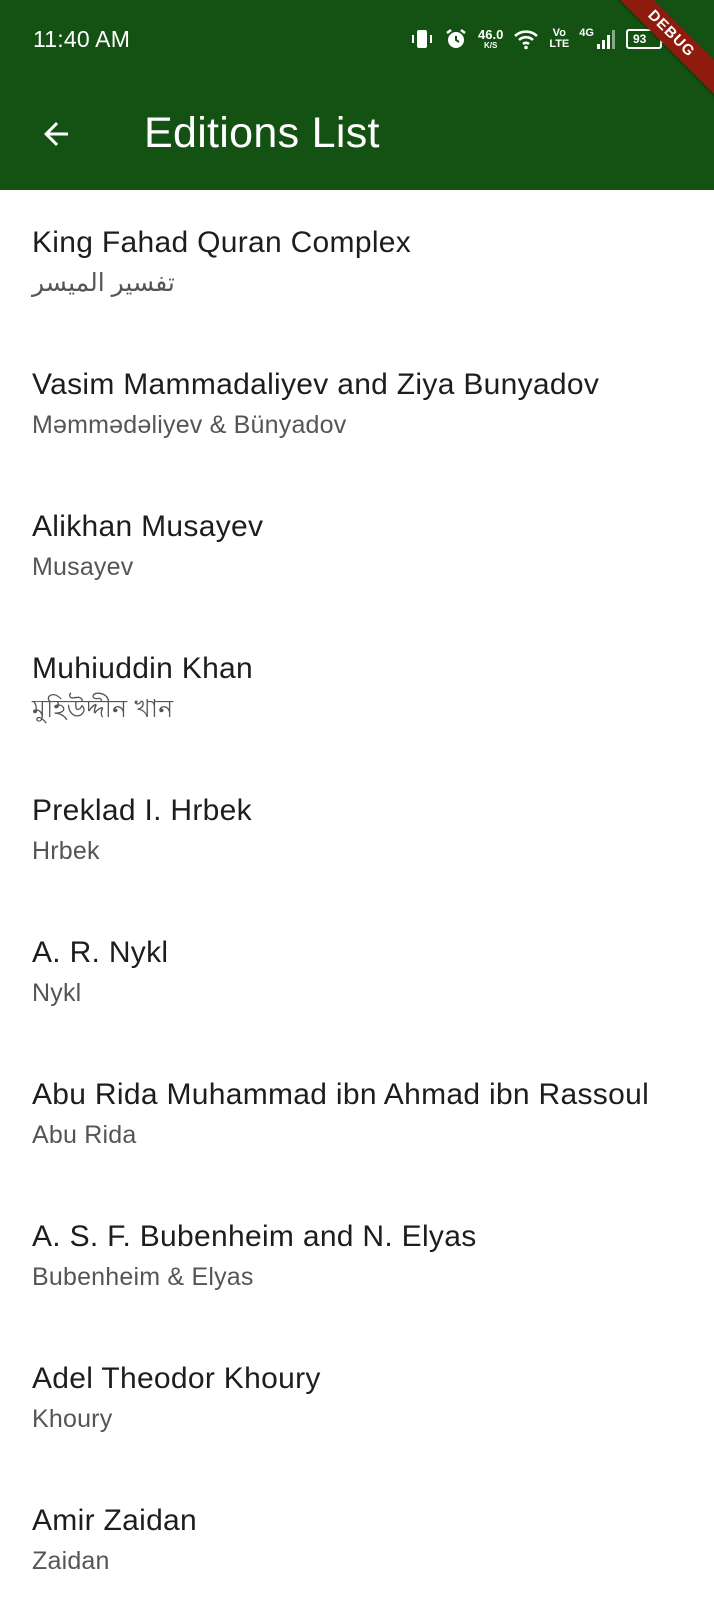  Describe the element at coordinates (143, 1277) in the screenshot. I see `edition-short-name: Bubenheim & Elyas` at that location.